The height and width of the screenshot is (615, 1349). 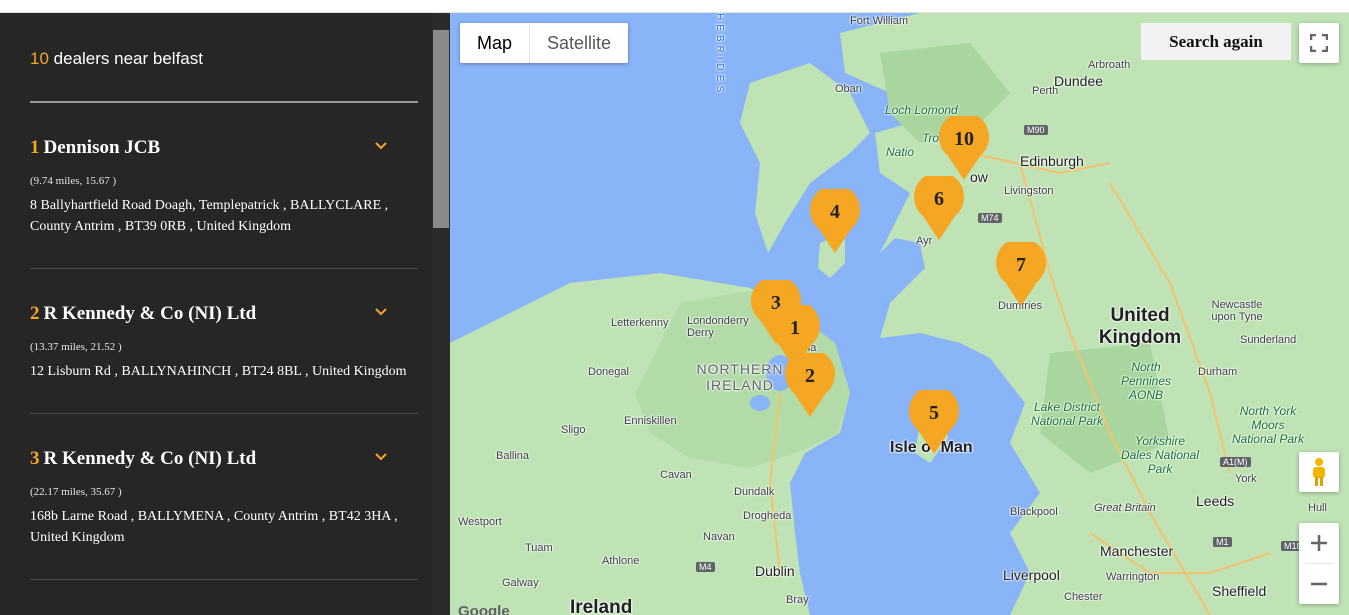 What do you see at coordinates (520, 583) in the screenshot?
I see `map-label: Galway` at bounding box center [520, 583].